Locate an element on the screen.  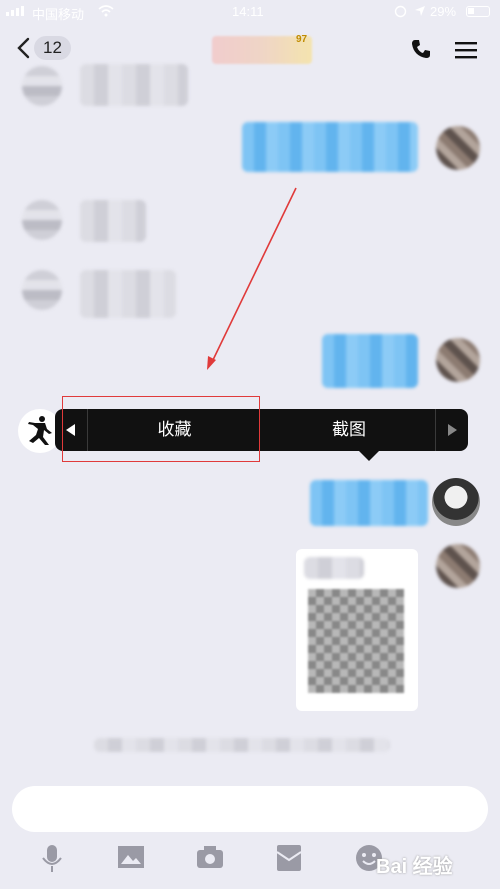
back-button: 12 is located at coordinates (43, 48).